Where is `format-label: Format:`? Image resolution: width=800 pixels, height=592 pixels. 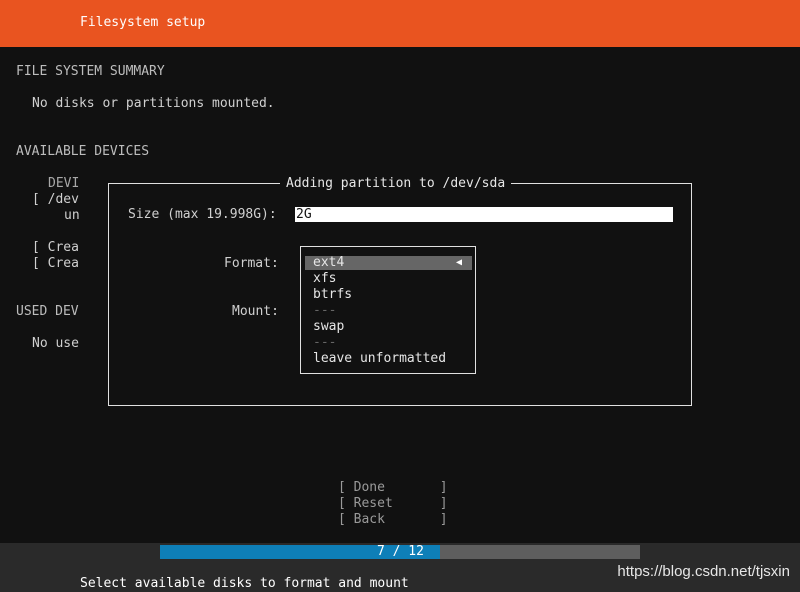 format-label: Format: is located at coordinates (251, 263).